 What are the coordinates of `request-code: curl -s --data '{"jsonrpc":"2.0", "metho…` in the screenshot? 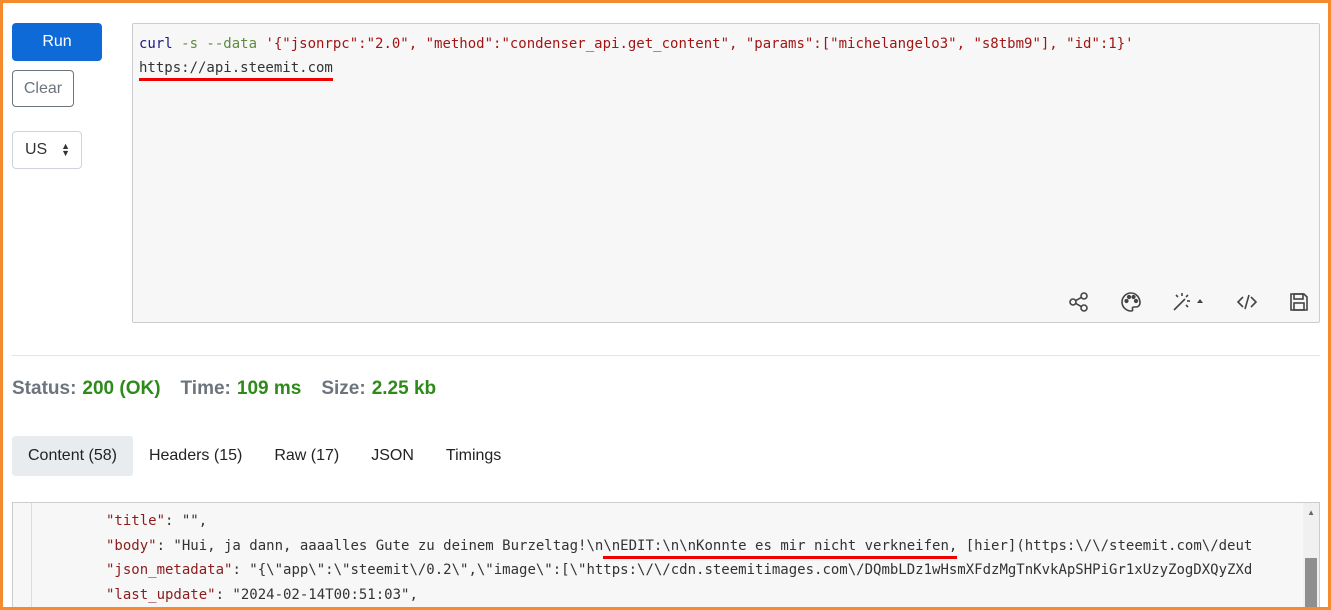 It's located at (636, 56).